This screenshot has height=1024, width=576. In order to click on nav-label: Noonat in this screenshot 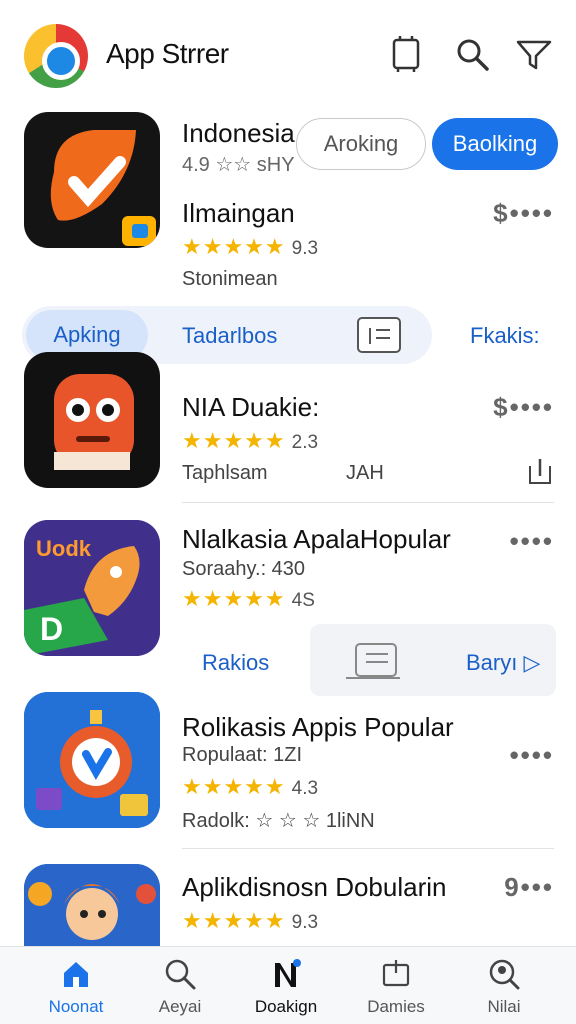, I will do `click(76, 1006)`.